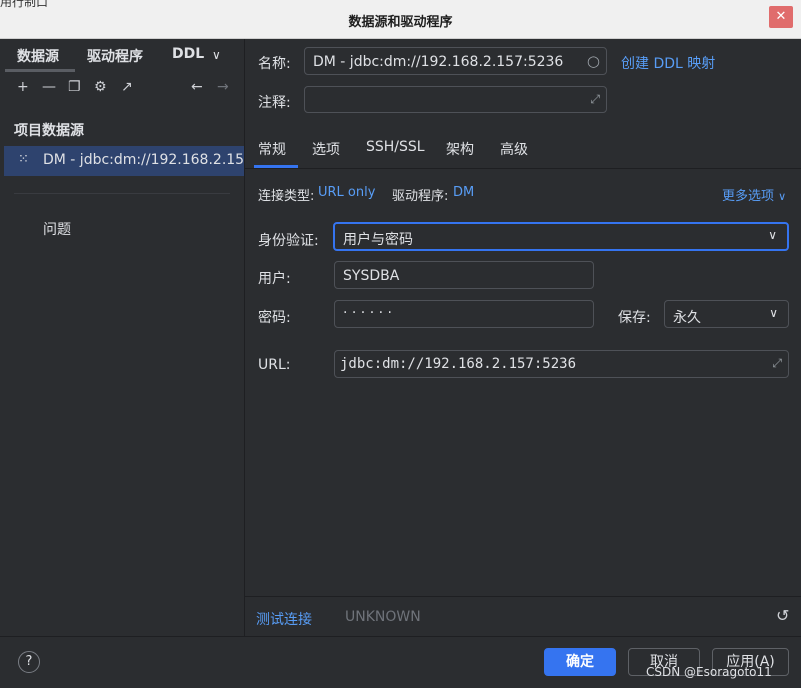  Describe the element at coordinates (29, 662) in the screenshot. I see `help-button: ?` at that location.